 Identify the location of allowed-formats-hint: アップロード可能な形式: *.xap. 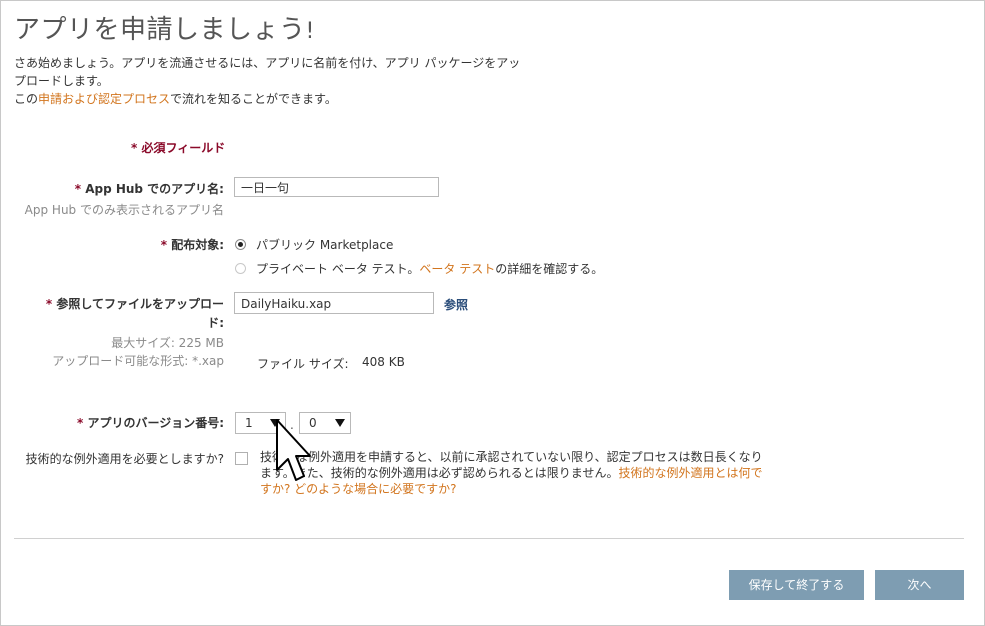
(138, 361).